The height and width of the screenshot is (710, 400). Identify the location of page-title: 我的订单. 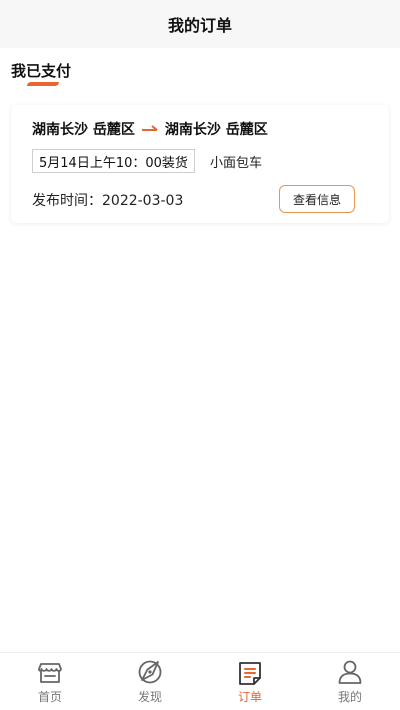
(199, 25).